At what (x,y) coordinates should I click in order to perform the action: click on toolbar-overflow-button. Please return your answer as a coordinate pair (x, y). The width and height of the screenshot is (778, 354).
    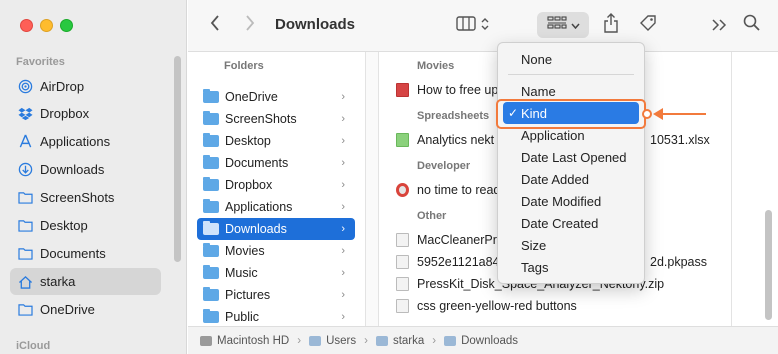
    Looking at the image, I should click on (719, 25).